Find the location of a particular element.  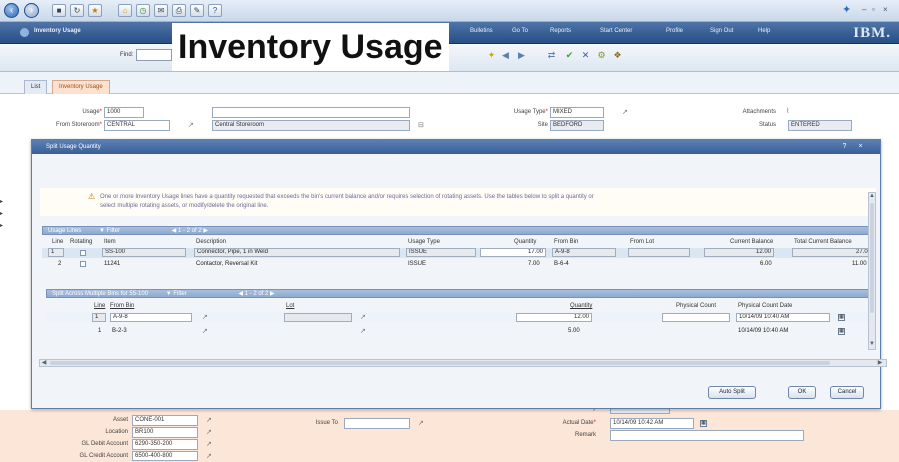

location-field: BR100 is located at coordinates (165, 432).